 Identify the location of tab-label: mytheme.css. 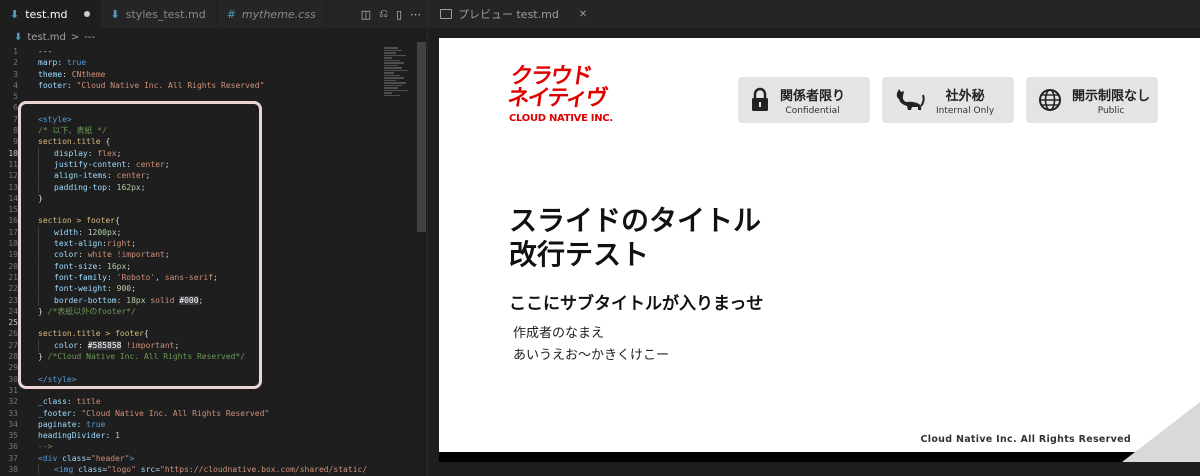
(278, 14).